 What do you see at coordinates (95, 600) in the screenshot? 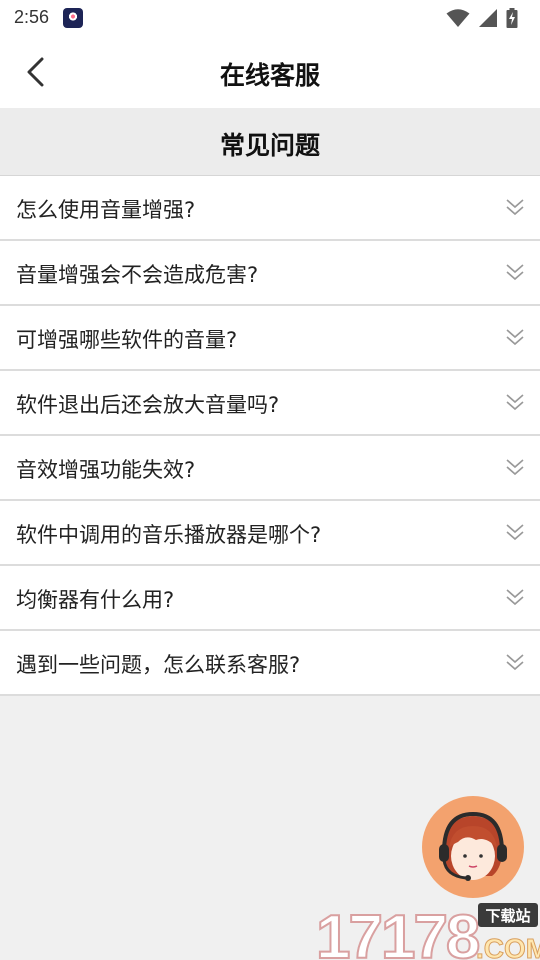
I see `faq-question: 均衡器有什么用?` at bounding box center [95, 600].